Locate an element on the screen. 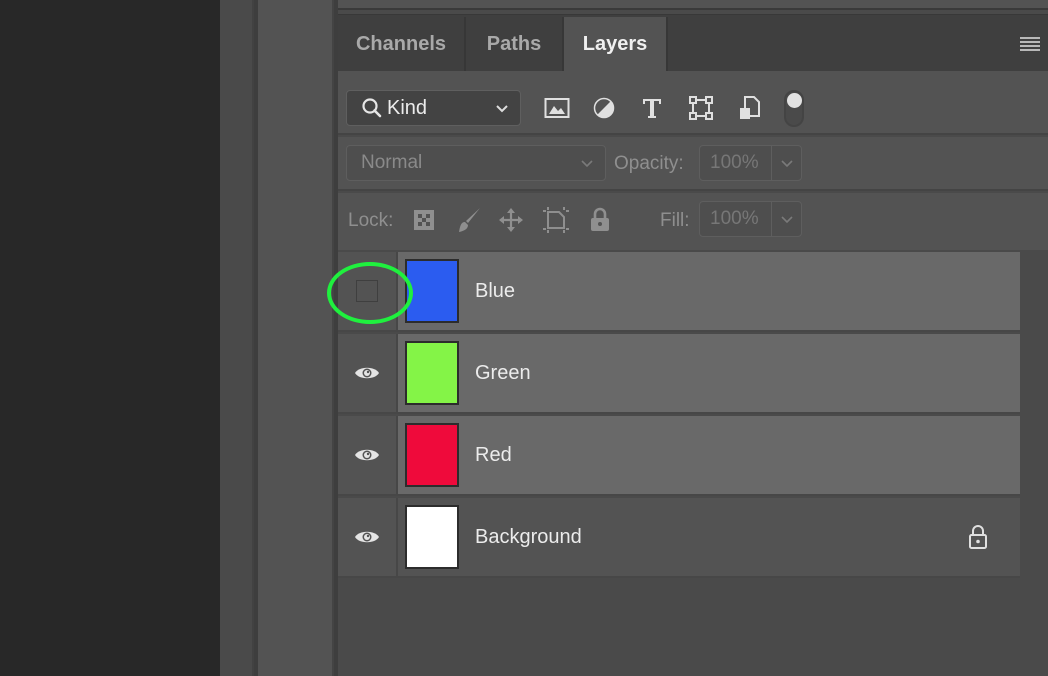 This screenshot has height=676, width=1048. panel-dock-strip is located at coordinates (236, 338).